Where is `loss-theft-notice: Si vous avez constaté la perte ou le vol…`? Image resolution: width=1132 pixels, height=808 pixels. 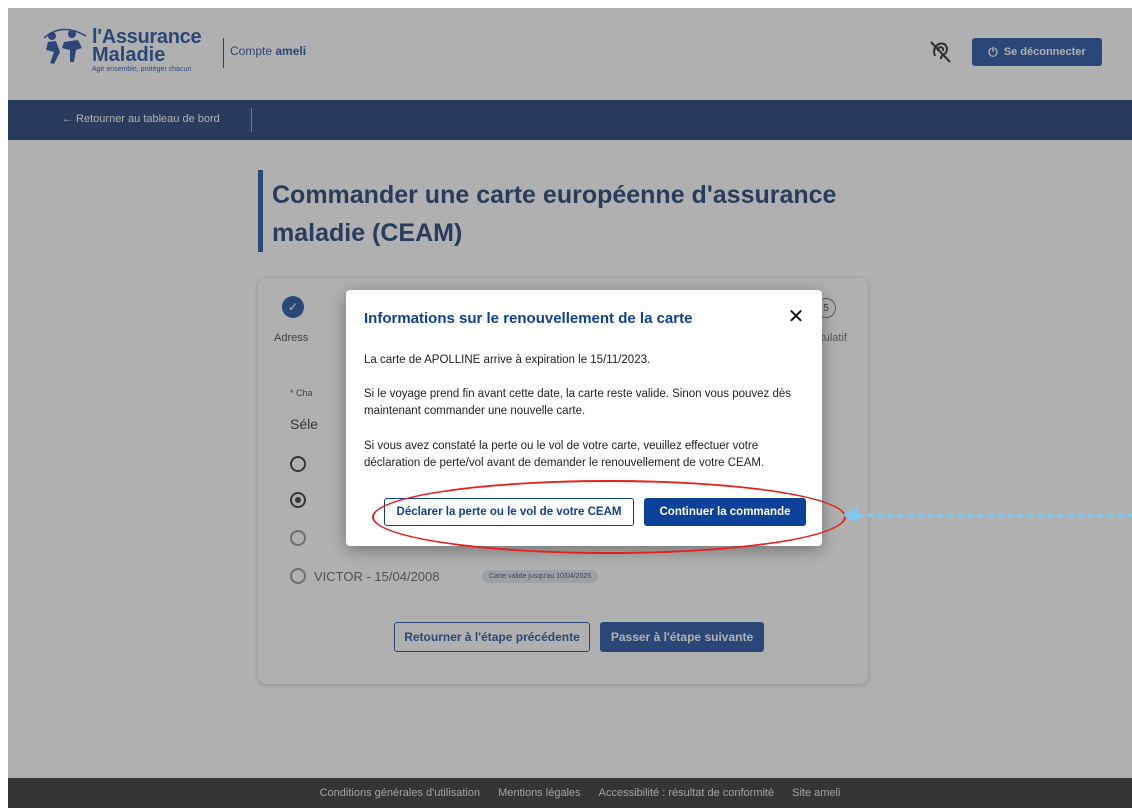 loss-theft-notice: Si vous avez constaté la perte ou le vol… is located at coordinates (564, 454).